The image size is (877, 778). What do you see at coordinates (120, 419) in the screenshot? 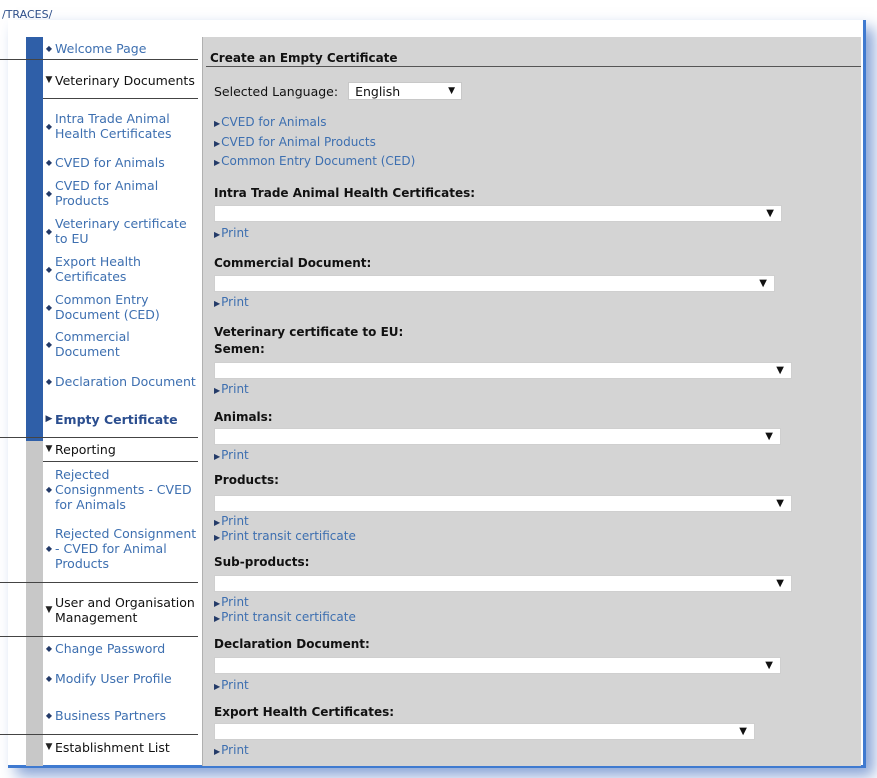
I see `sidebar-item-empty-certificate: ▶ Empty Certificate` at bounding box center [120, 419].